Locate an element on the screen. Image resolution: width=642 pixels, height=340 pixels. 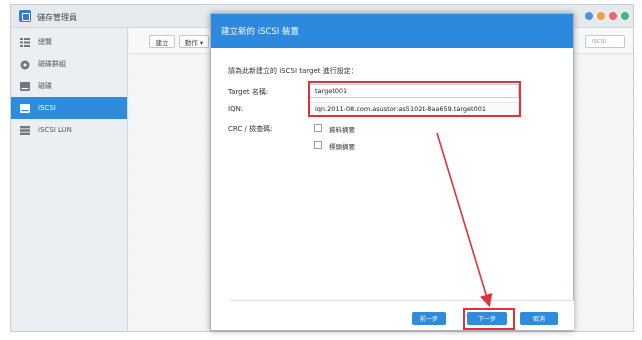
create-button: 建立 is located at coordinates (162, 41).